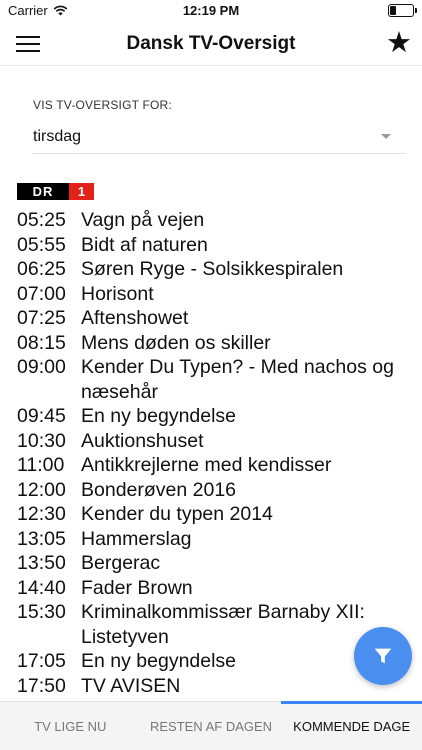 The image size is (422, 750). I want to click on bottom-tab-bar: TV LIGE NU RESTEN AF DAGEN KOMMENDE DAGE, so click(211, 725).